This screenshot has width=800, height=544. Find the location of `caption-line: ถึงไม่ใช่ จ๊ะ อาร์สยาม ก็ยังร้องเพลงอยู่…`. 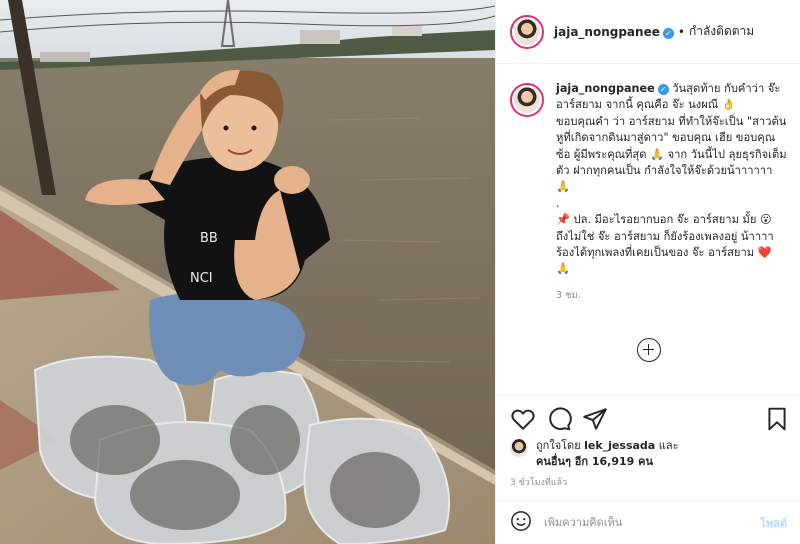

caption-line: ถึงไม่ใช่ จ๊ะ อาร์สยาม ก็ยังร้องเพลงอยู่… is located at coordinates (665, 252).